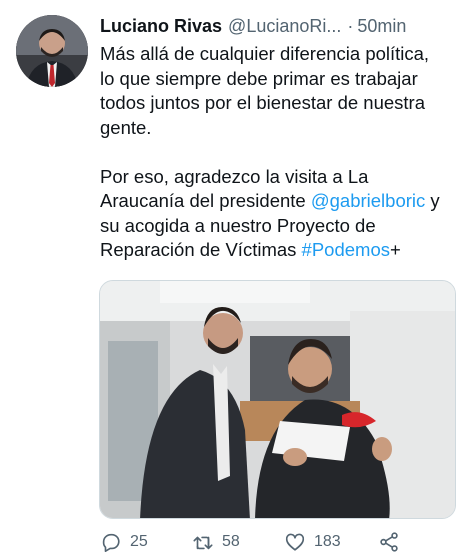 Image resolution: width=471 pixels, height=556 pixels. I want to click on avatar-photo, so click(52, 51).